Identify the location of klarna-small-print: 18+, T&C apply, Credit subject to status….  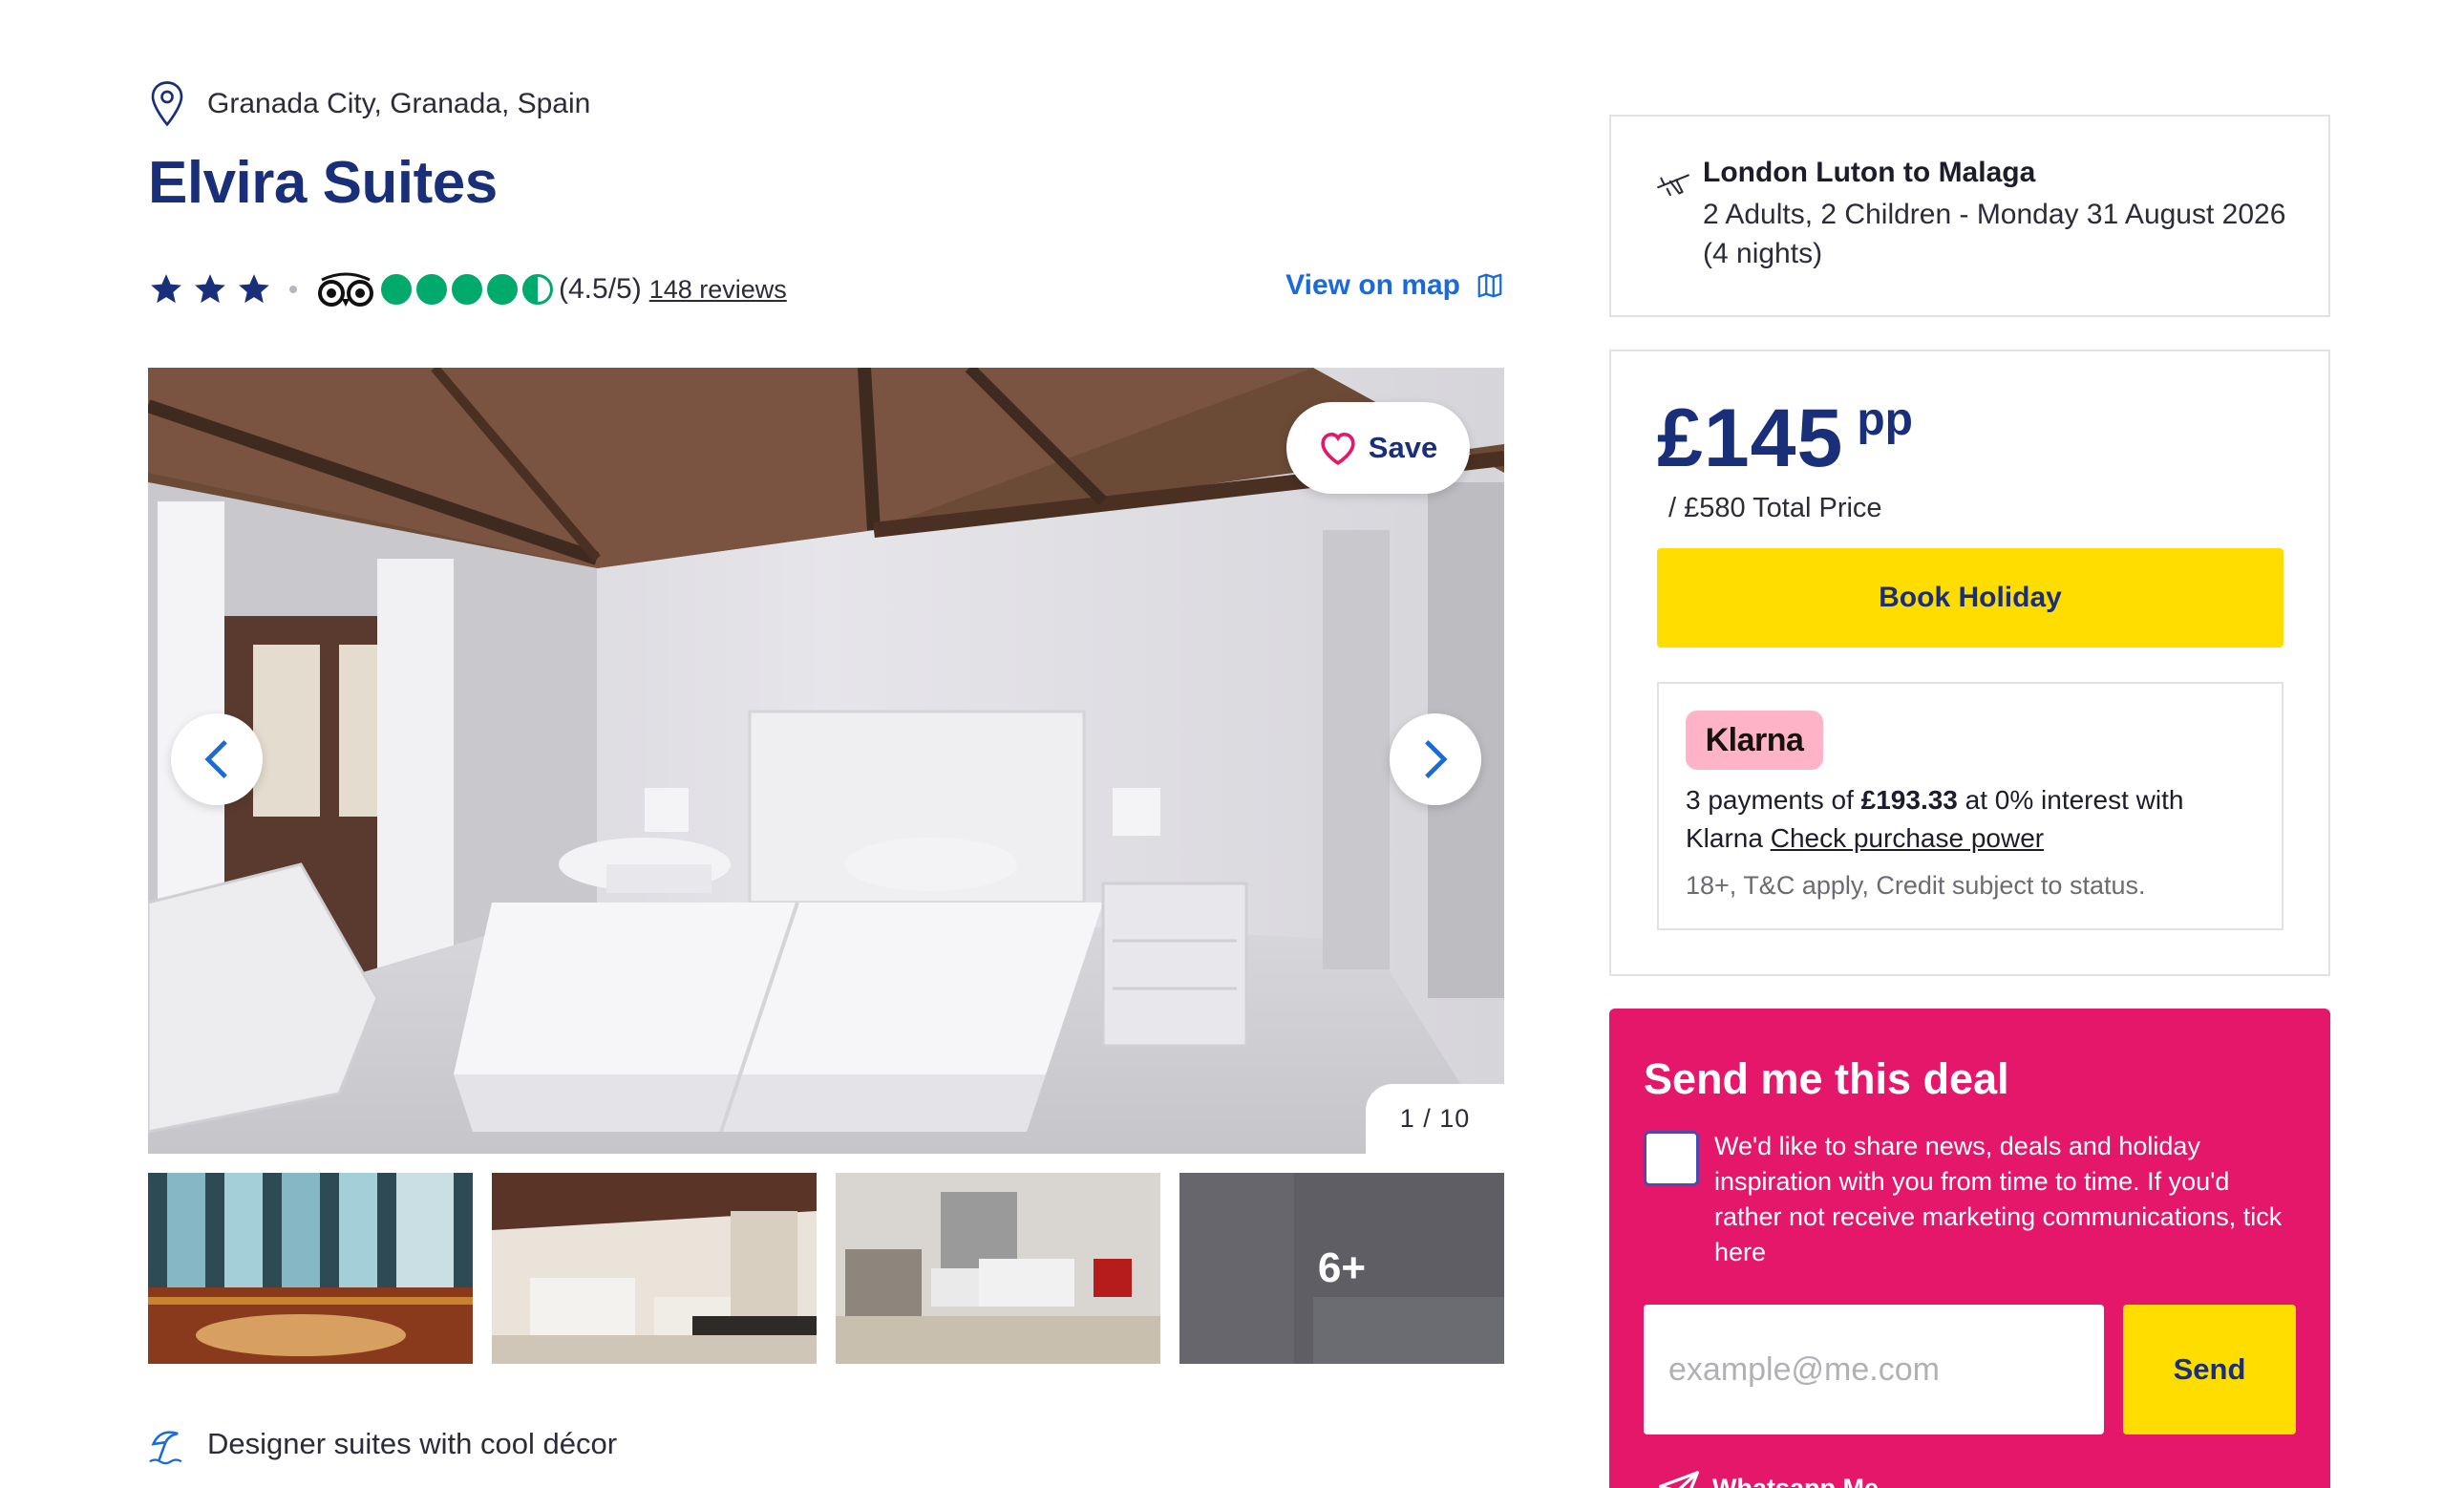
(1916, 885).